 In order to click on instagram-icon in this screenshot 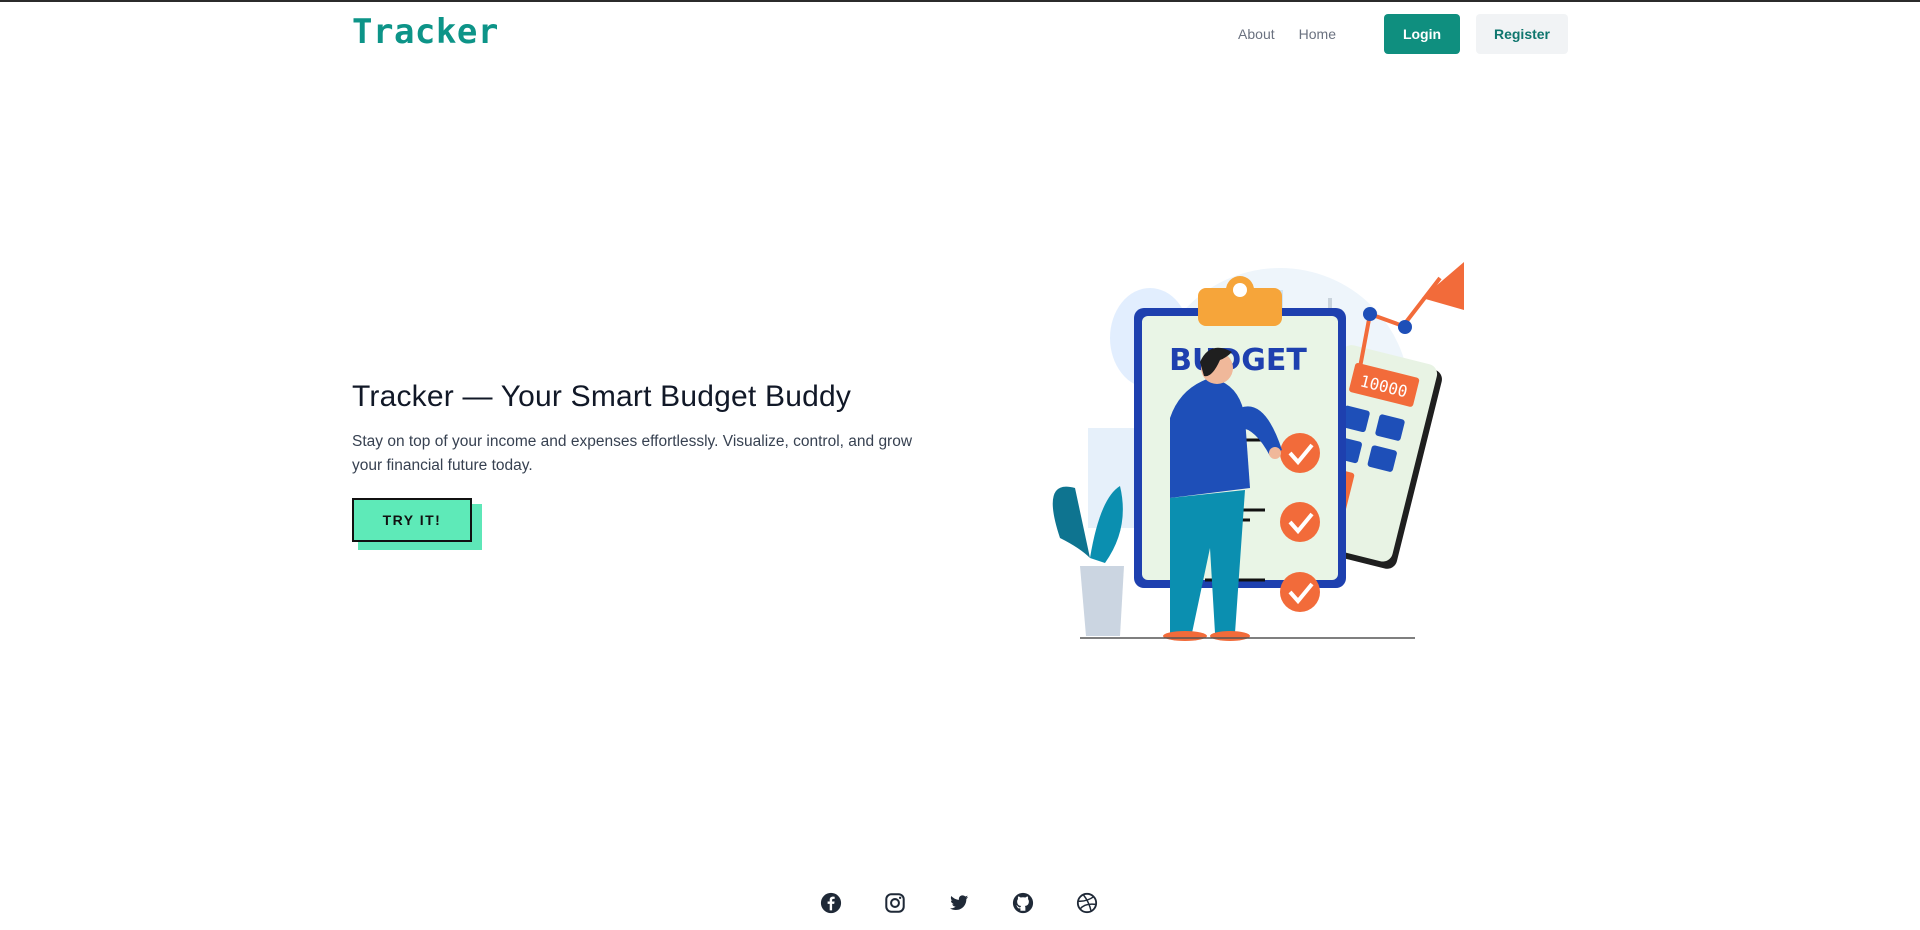, I will do `click(895, 903)`.